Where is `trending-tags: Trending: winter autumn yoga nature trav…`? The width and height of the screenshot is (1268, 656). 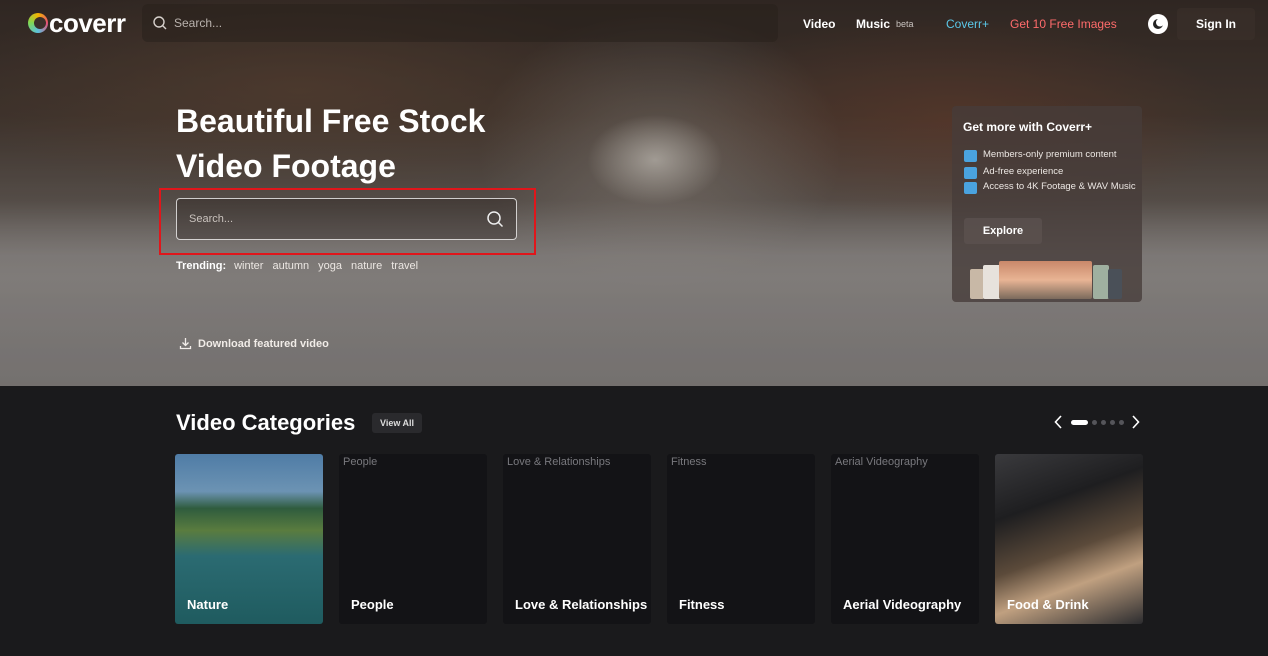 trending-tags: Trending: winter autumn yoga nature trav… is located at coordinates (297, 266).